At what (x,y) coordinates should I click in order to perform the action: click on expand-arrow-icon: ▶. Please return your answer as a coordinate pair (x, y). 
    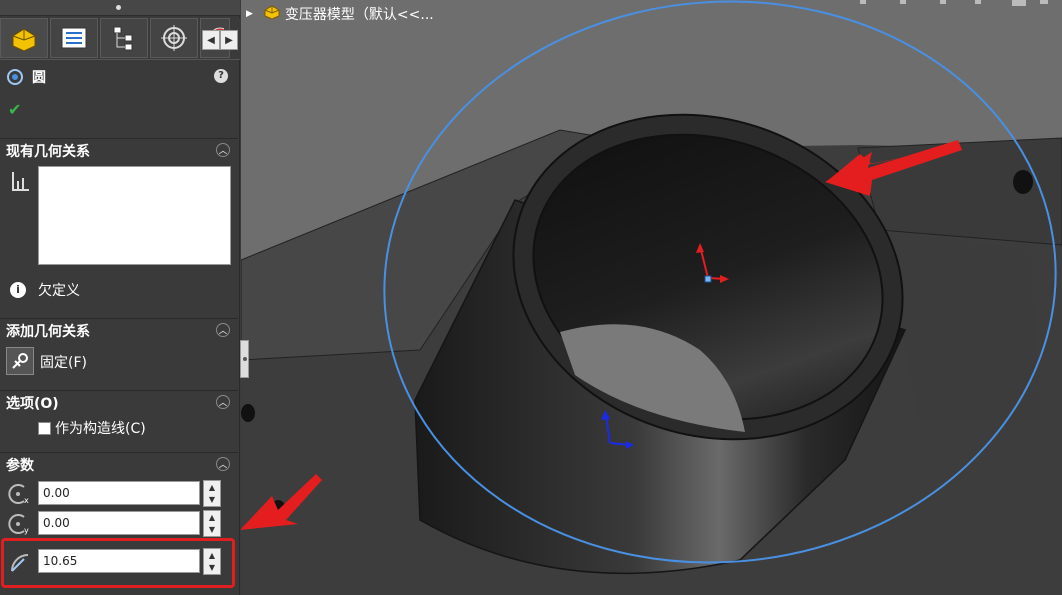
    Looking at the image, I should click on (249, 14).